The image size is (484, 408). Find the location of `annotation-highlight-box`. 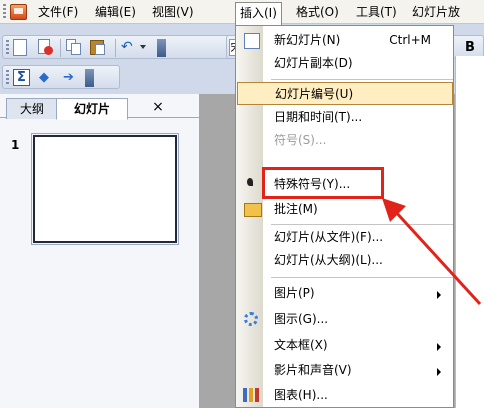

annotation-highlight-box is located at coordinates (323, 183).